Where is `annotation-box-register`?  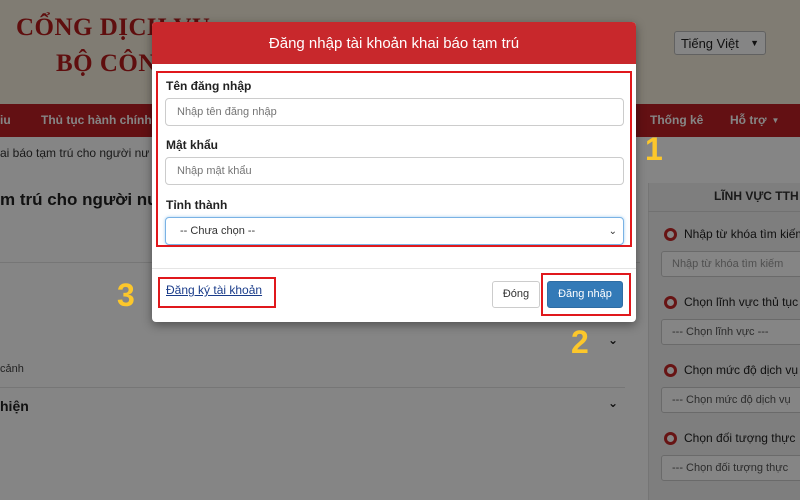 annotation-box-register is located at coordinates (217, 292).